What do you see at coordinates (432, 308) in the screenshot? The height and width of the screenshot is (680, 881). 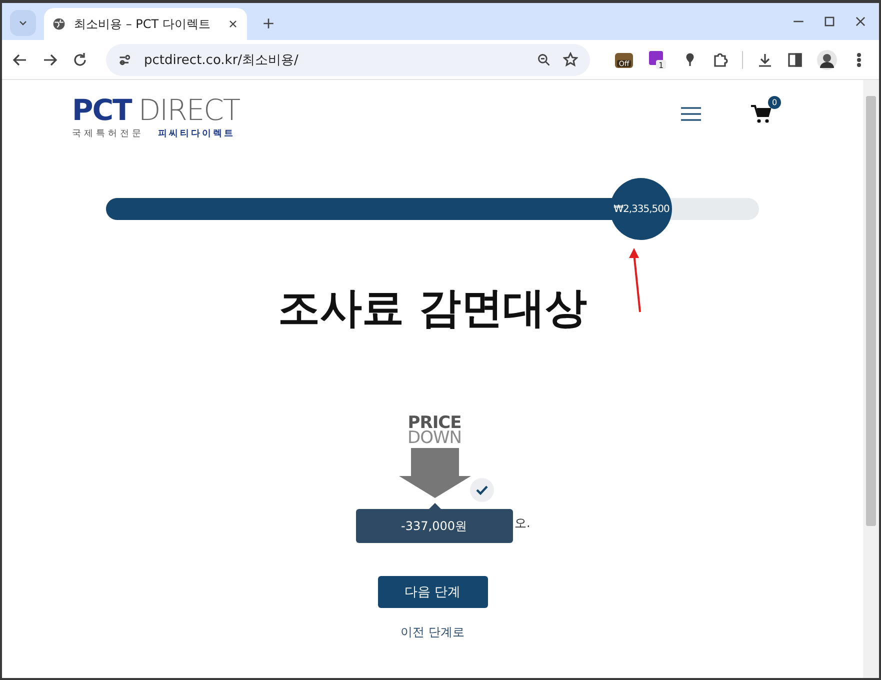 I see `page-heading: 조사료 감면대상` at bounding box center [432, 308].